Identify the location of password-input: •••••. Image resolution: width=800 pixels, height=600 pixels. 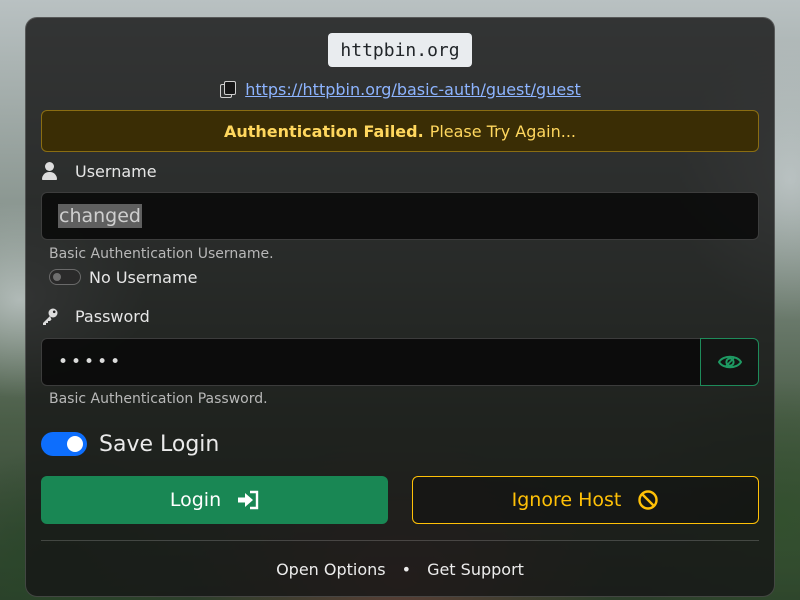
(371, 362).